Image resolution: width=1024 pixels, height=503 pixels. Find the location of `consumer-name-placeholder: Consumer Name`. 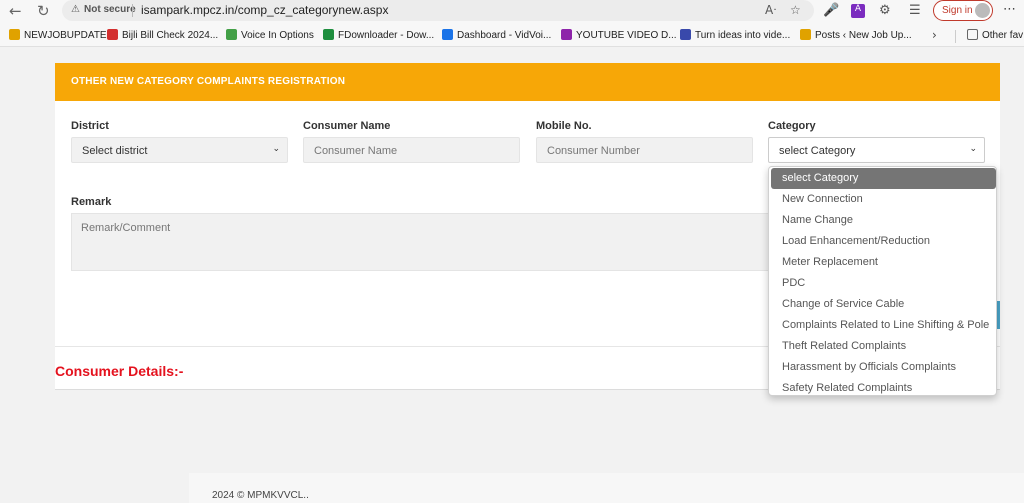

consumer-name-placeholder: Consumer Name is located at coordinates (356, 151).